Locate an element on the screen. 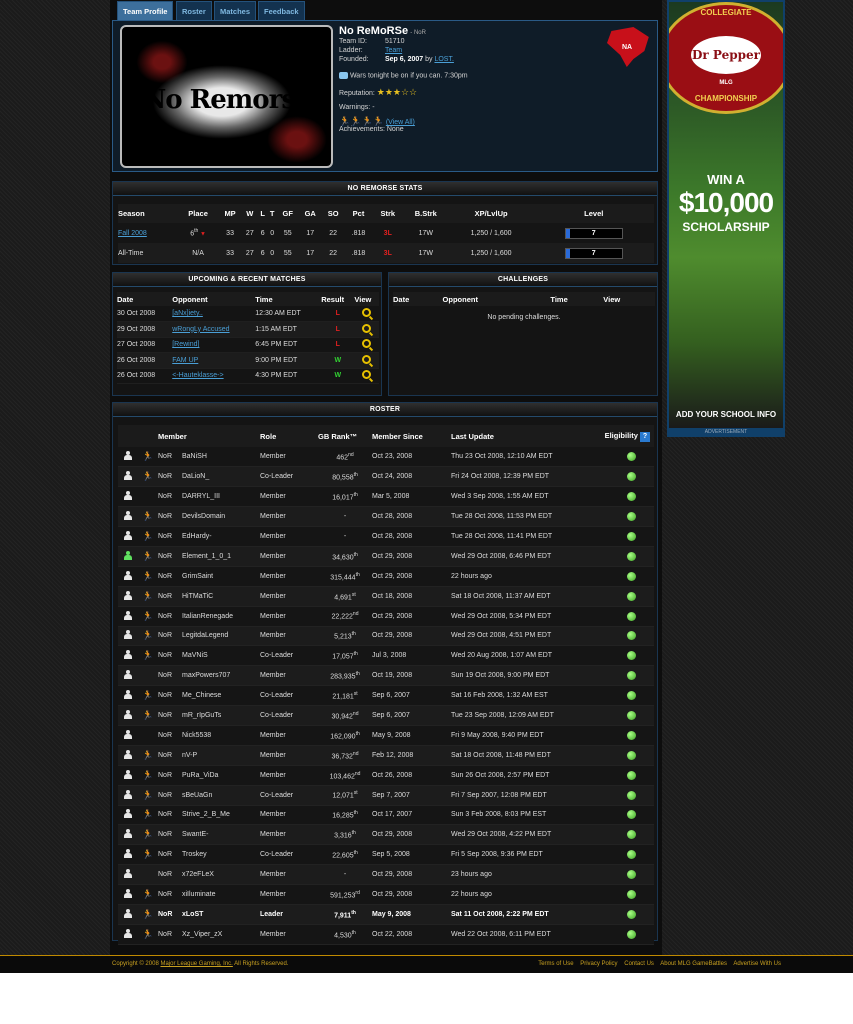 This screenshot has height=1024, width=853. tab-feedback: Feedback is located at coordinates (281, 10).